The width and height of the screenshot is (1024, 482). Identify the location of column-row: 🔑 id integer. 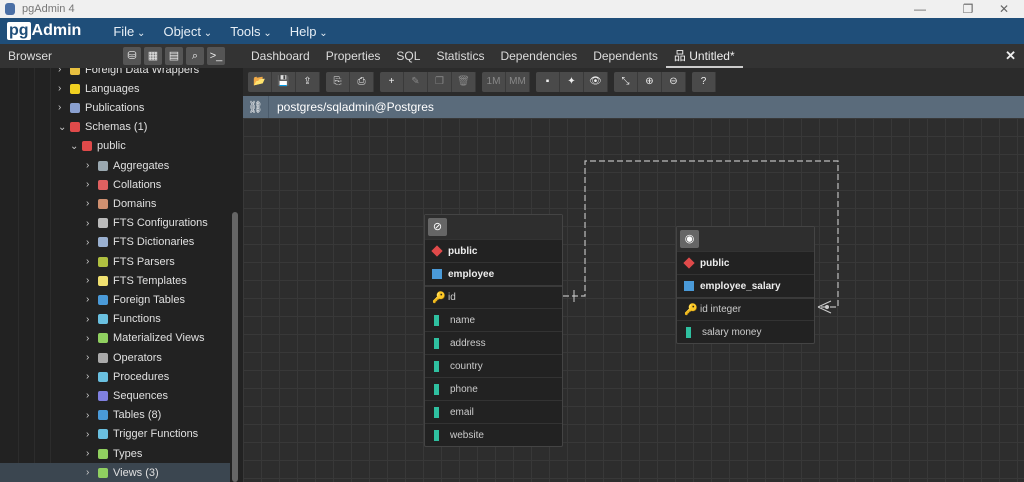
(745, 308).